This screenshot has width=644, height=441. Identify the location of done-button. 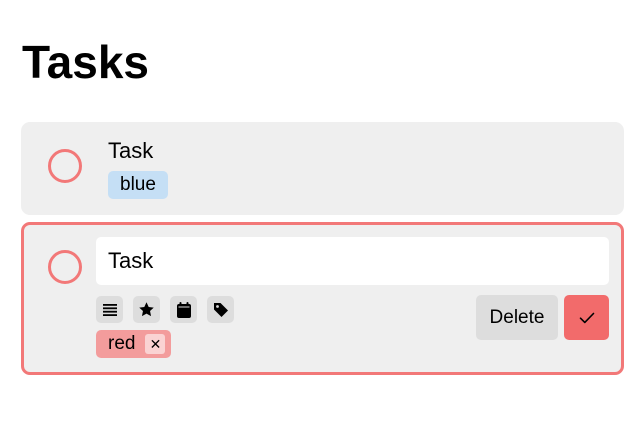
(586, 317).